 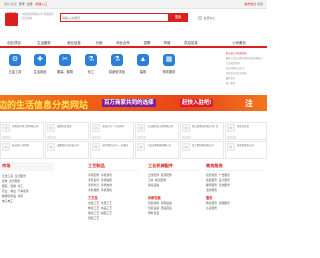 What do you see at coordinates (250, 4) in the screenshot?
I see `post-info-link: 发布信息` at bounding box center [250, 4].